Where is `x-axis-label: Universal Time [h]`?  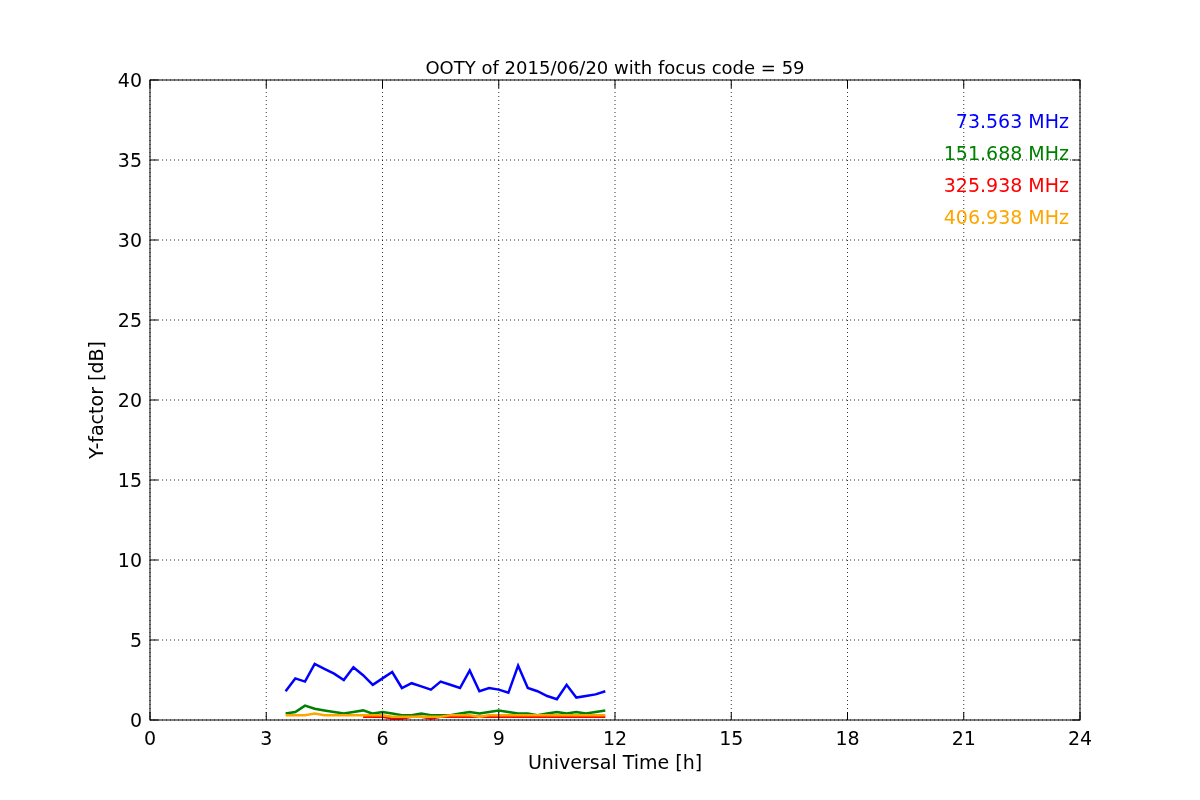
x-axis-label: Universal Time [h] is located at coordinates (615, 762).